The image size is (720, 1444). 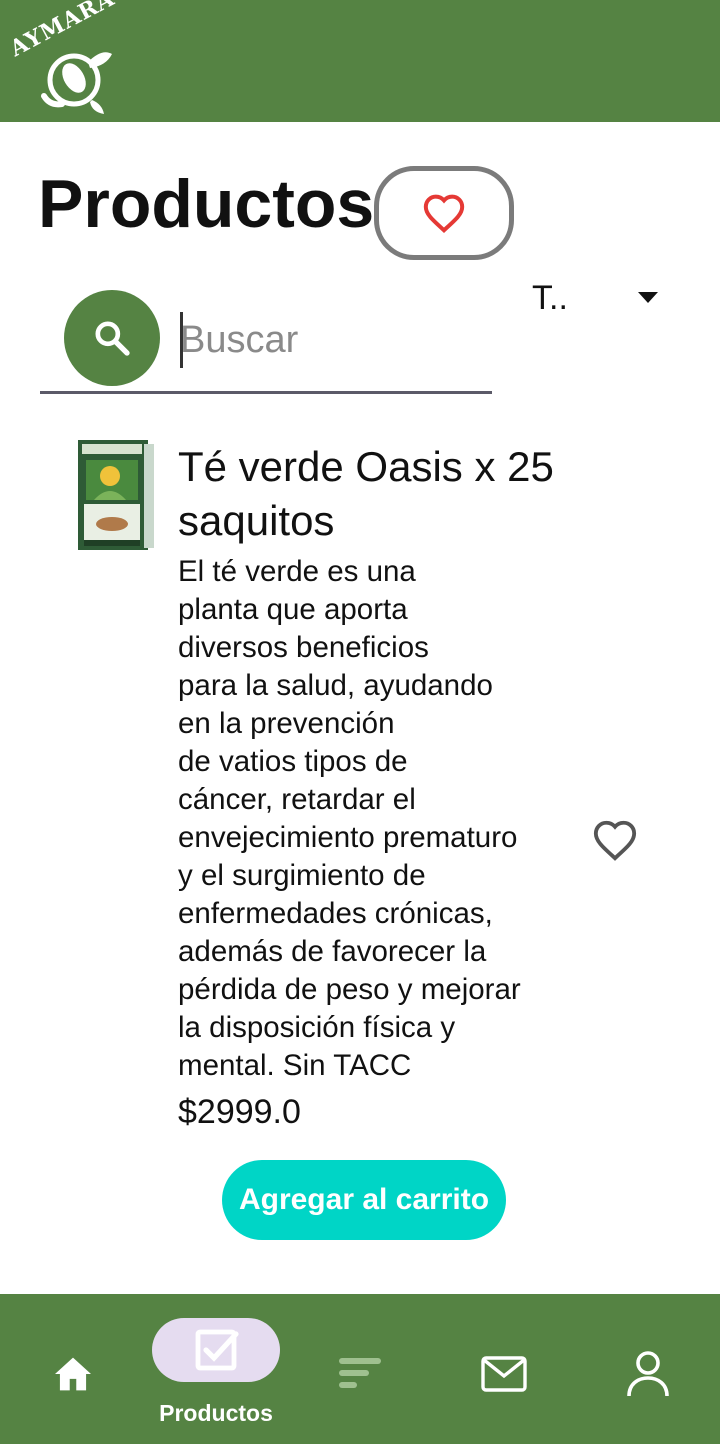 I want to click on aymara-logo: AYMARÁ, so click(x=64, y=59).